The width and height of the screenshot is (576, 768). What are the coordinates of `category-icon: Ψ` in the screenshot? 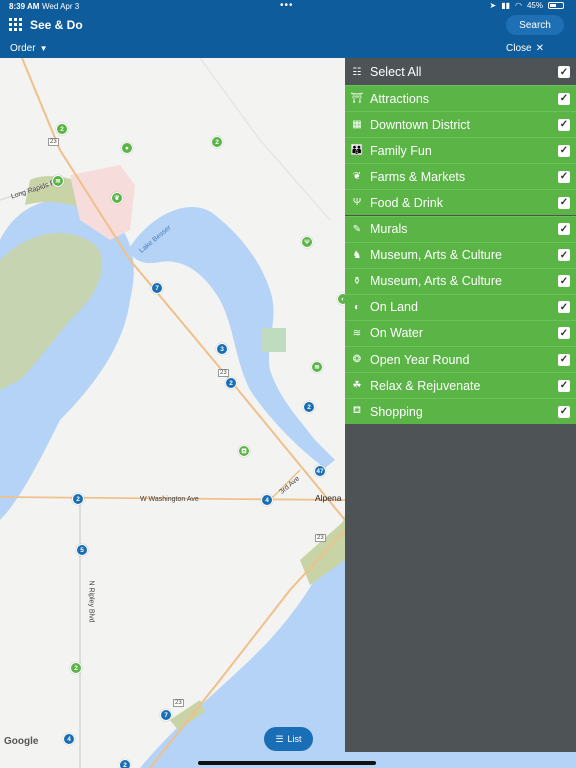 It's located at (357, 203).